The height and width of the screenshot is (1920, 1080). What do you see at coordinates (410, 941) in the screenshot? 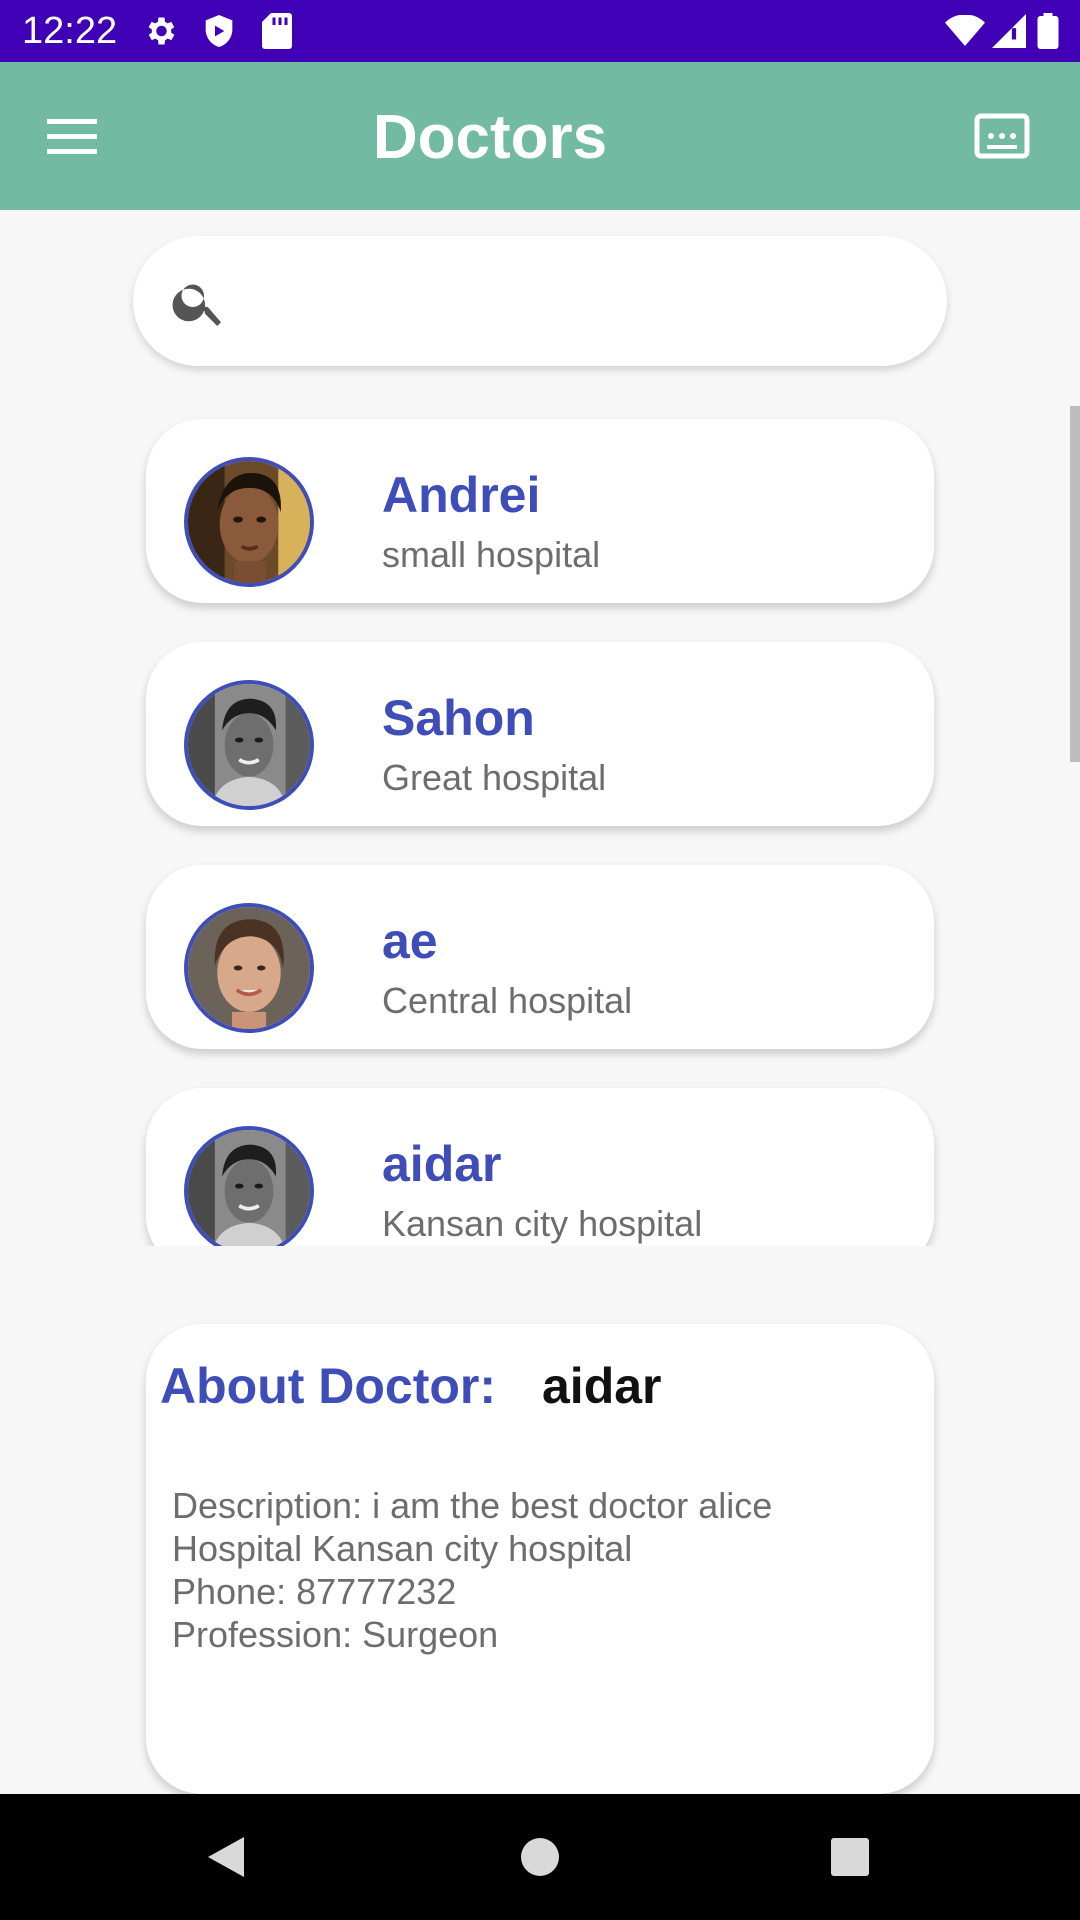
I see `doctor-name: ae` at bounding box center [410, 941].